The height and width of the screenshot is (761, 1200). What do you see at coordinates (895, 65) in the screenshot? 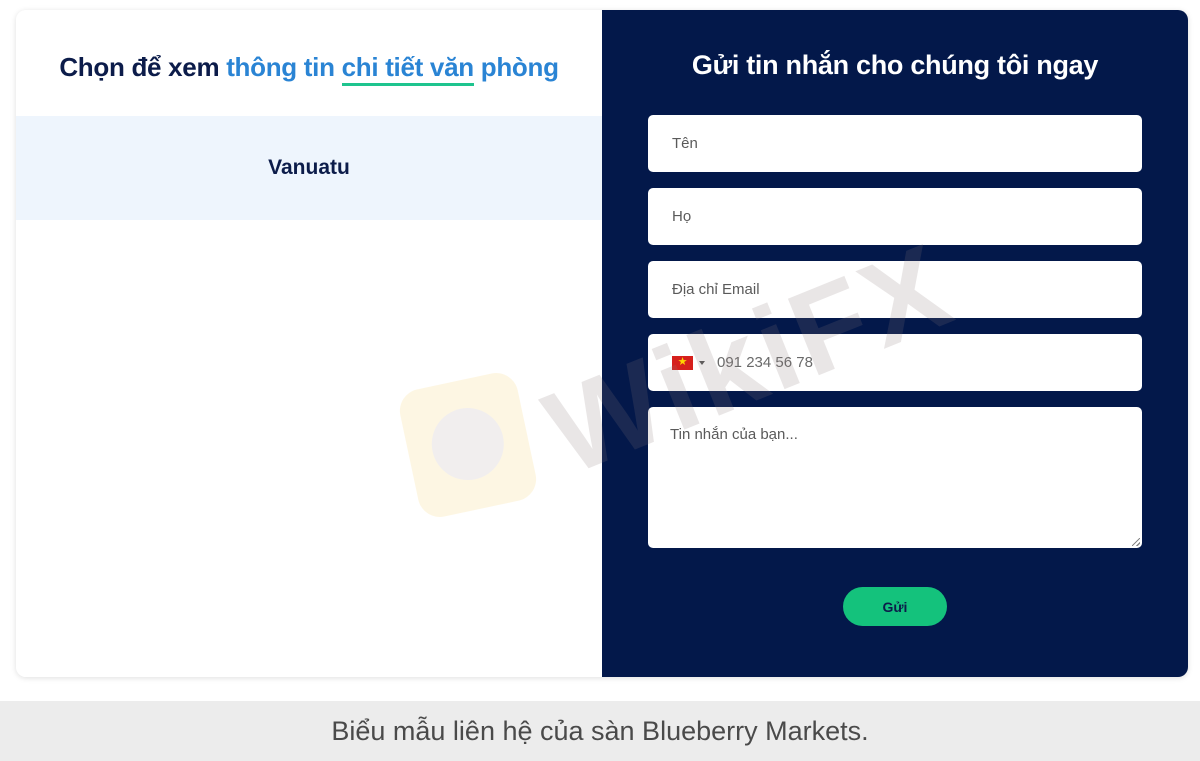
I see `form-title: Gửi tin nhắn cho chúng tôi ngay` at bounding box center [895, 65].